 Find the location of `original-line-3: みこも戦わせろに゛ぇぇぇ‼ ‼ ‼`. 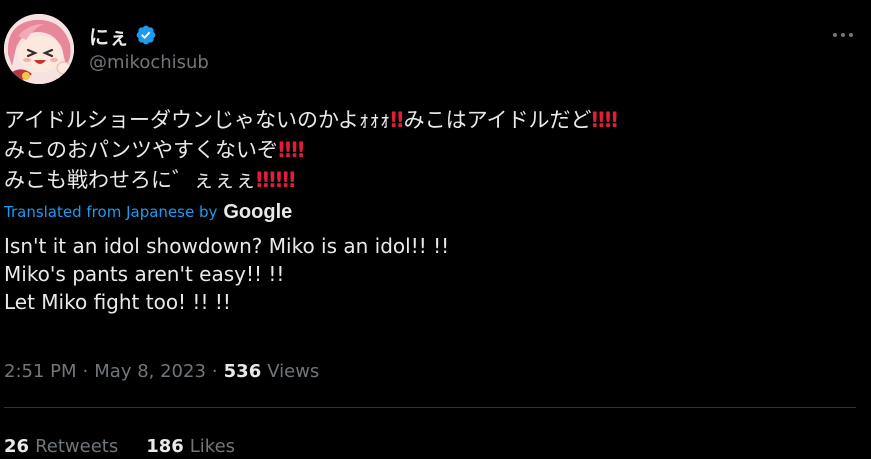

original-line-3: みこも戦わせろに゛ぇぇぇ‼ ‼ ‼ is located at coordinates (434, 180).